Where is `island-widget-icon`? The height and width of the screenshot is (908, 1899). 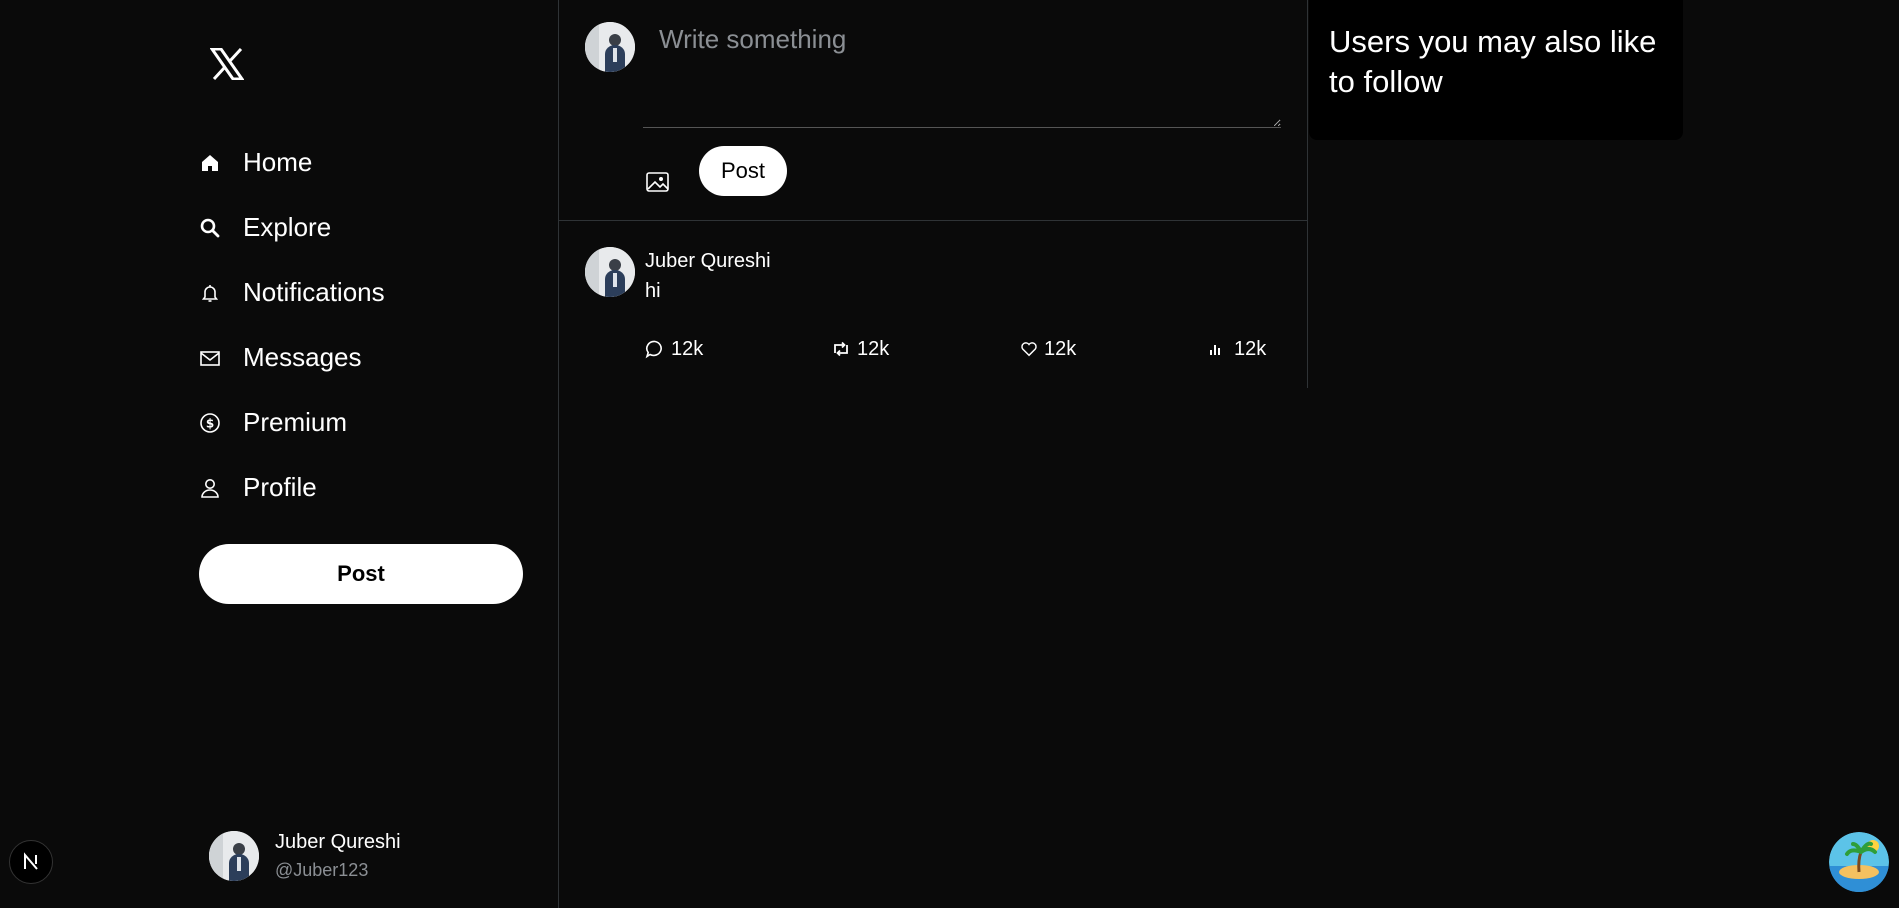 island-widget-icon is located at coordinates (1859, 862).